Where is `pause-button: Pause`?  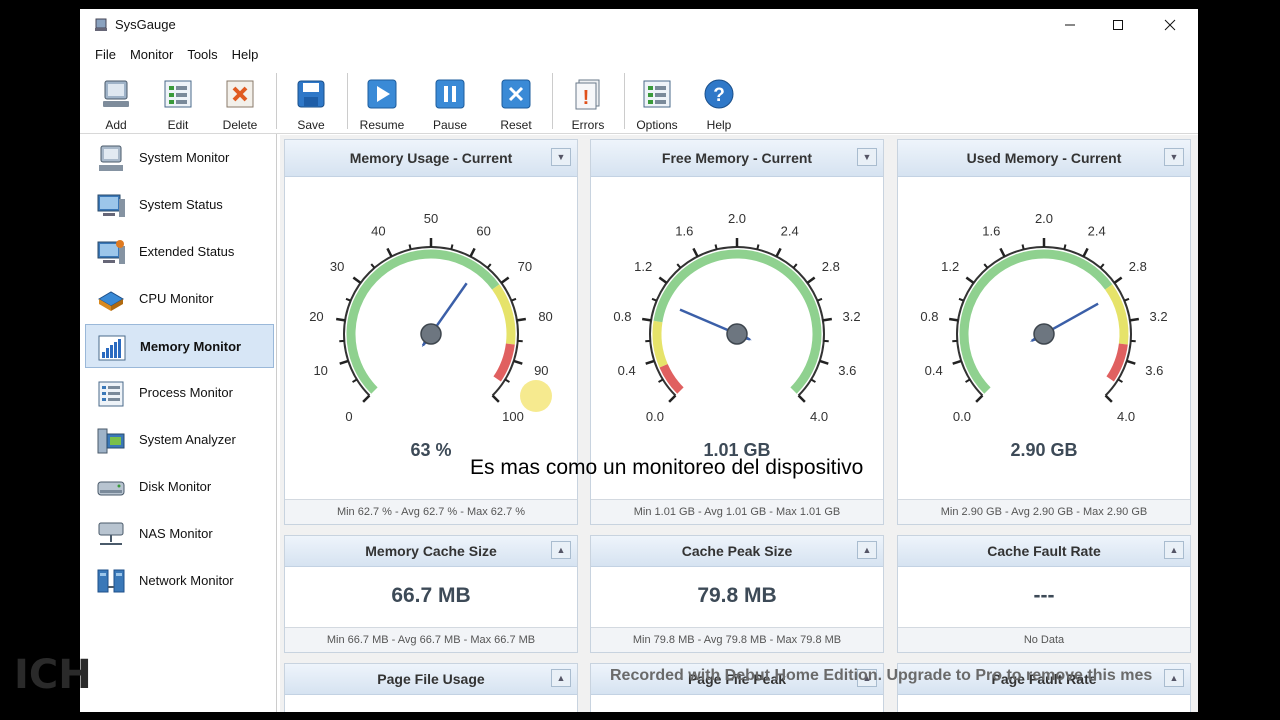
pause-button: Pause is located at coordinates (450, 101).